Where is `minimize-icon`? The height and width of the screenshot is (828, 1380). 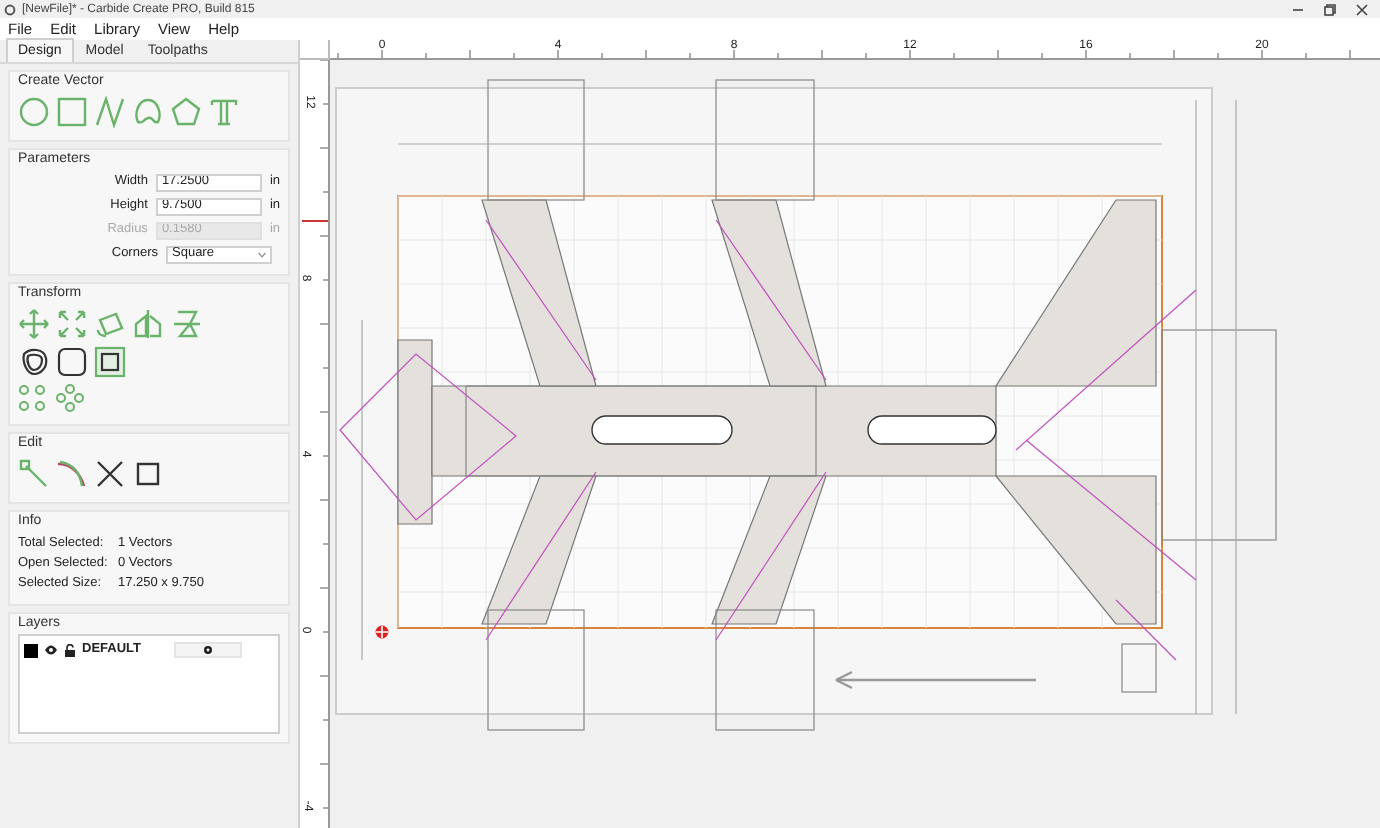 minimize-icon is located at coordinates (1298, 9).